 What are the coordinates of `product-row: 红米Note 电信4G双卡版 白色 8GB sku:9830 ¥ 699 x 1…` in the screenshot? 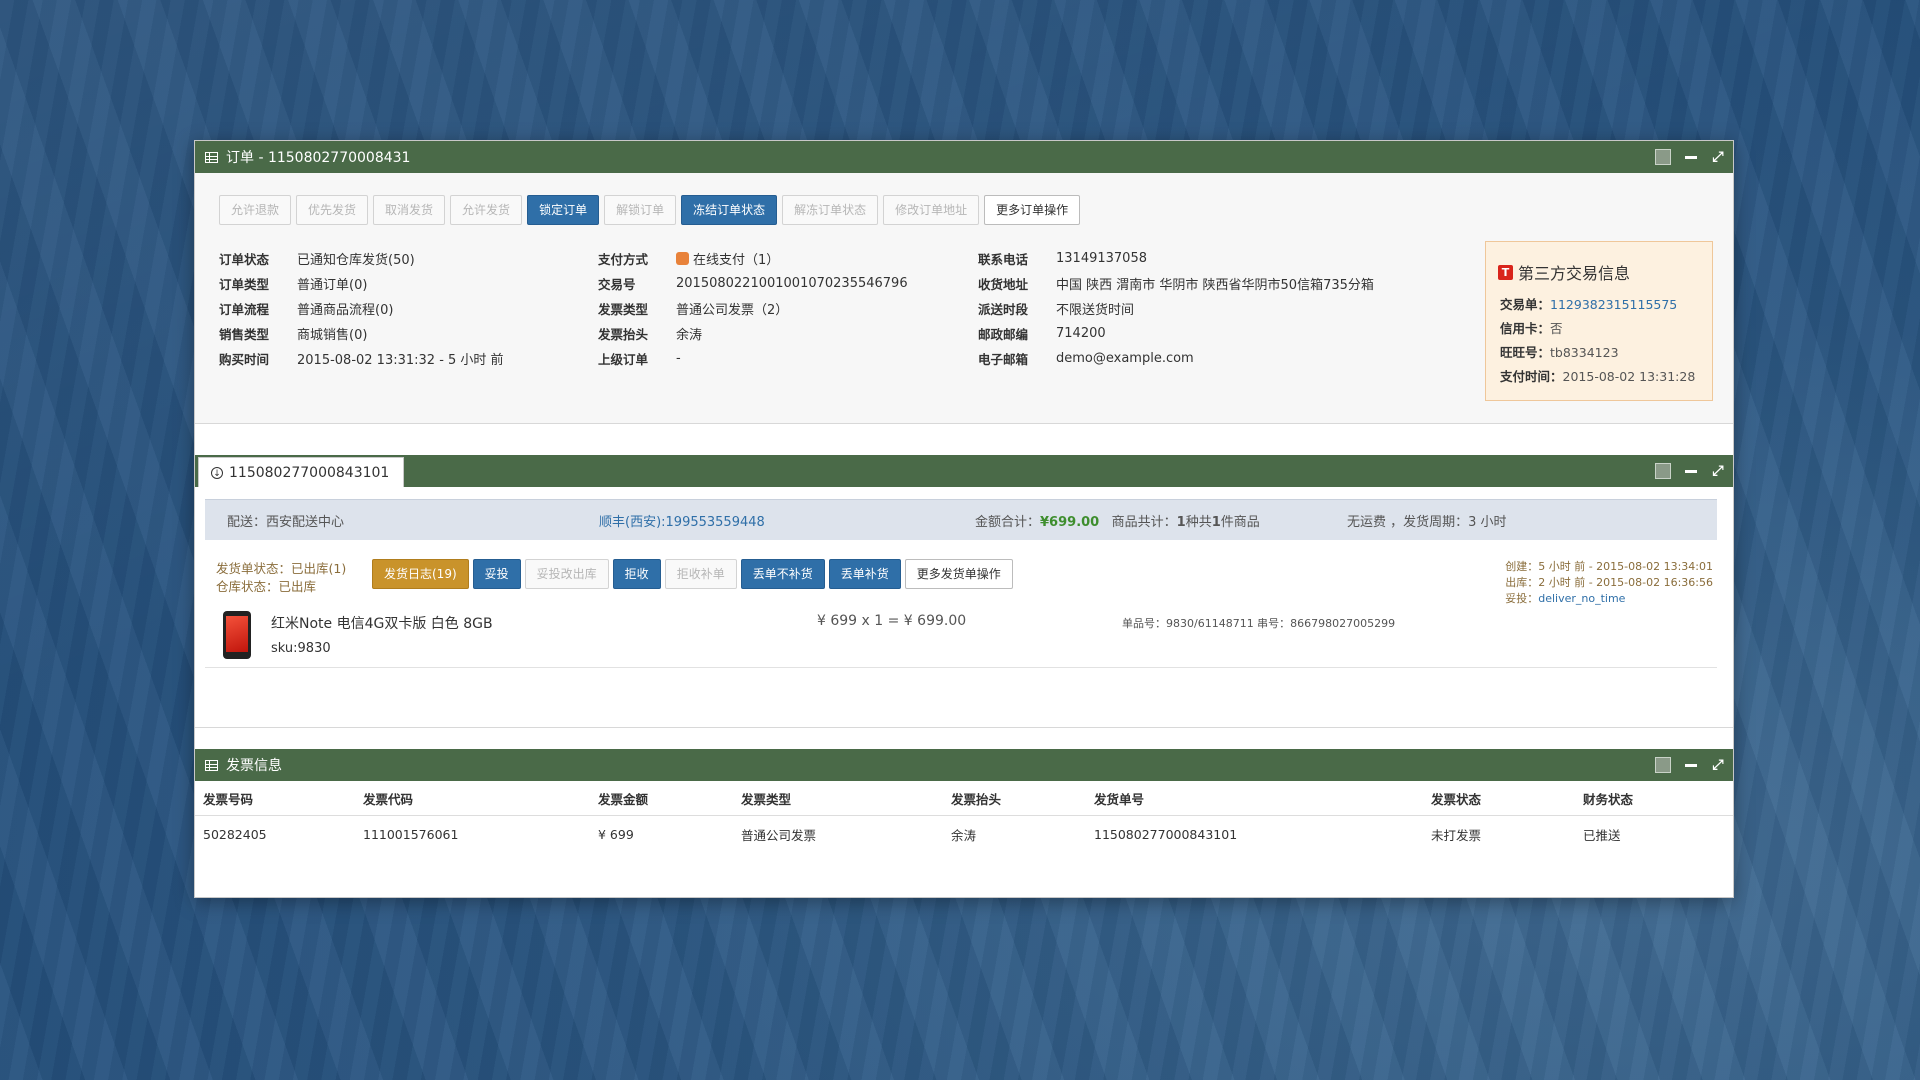 It's located at (961, 634).